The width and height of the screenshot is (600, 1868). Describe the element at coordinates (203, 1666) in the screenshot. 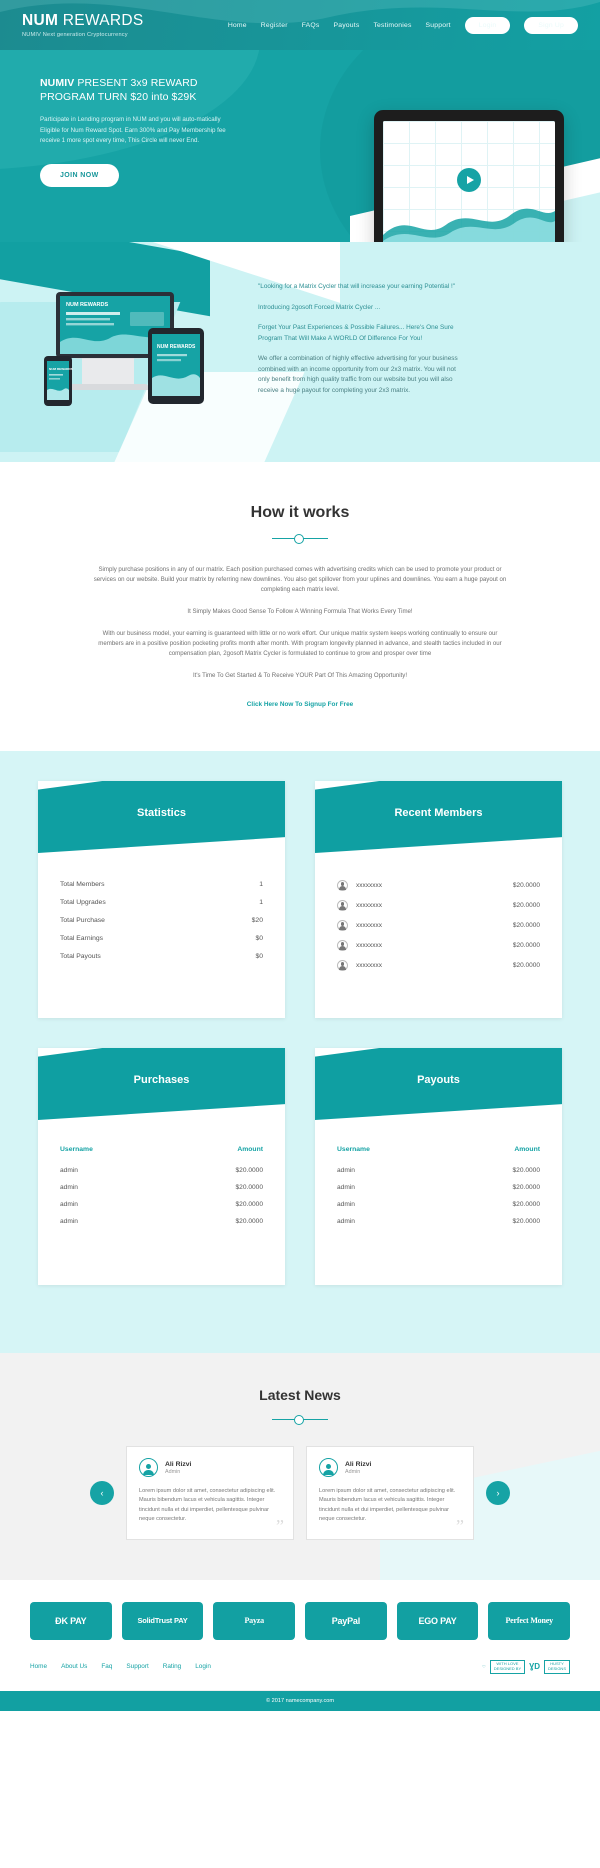

I see `footer-link-login: Login` at that location.